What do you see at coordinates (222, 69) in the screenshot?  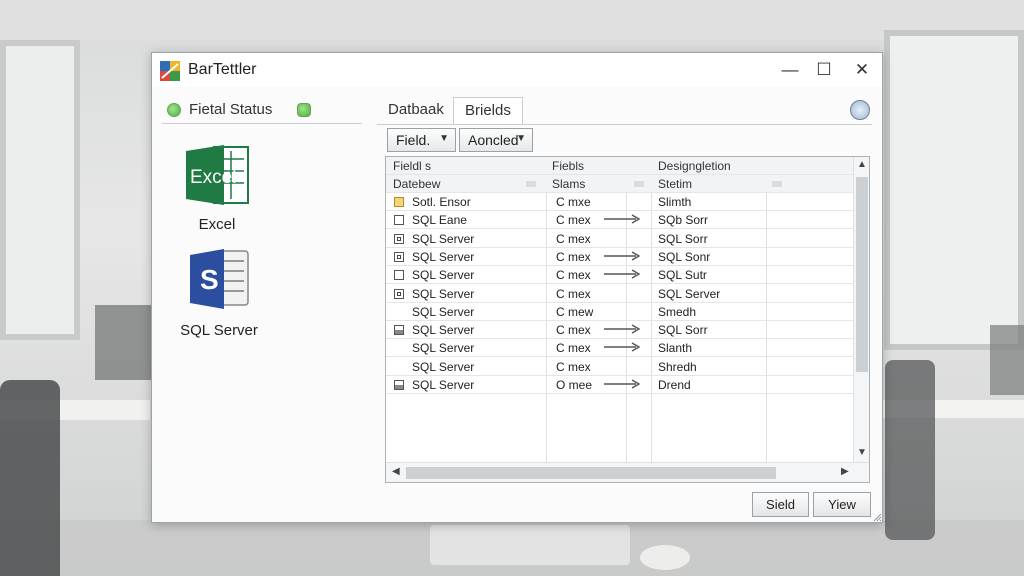 I see `window-title: BarTettler` at bounding box center [222, 69].